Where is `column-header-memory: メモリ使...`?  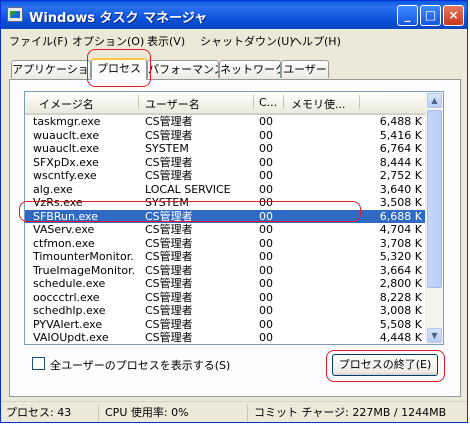
column-header-memory: メモリ使... is located at coordinates (318, 104).